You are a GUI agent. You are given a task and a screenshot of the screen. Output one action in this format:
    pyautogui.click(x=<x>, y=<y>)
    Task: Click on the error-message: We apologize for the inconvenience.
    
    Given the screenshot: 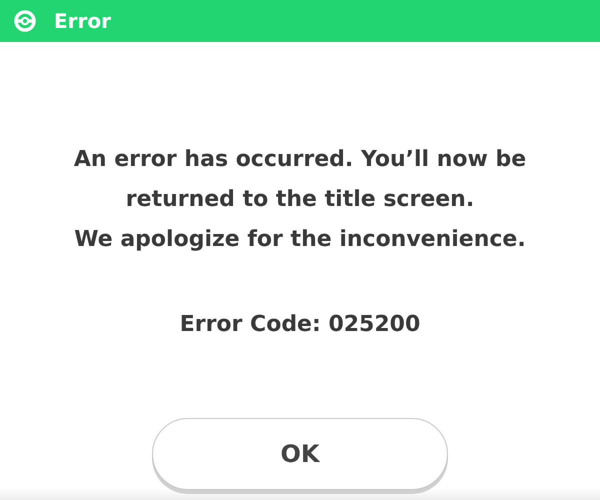 What is the action you would take?
    pyautogui.click(x=300, y=240)
    